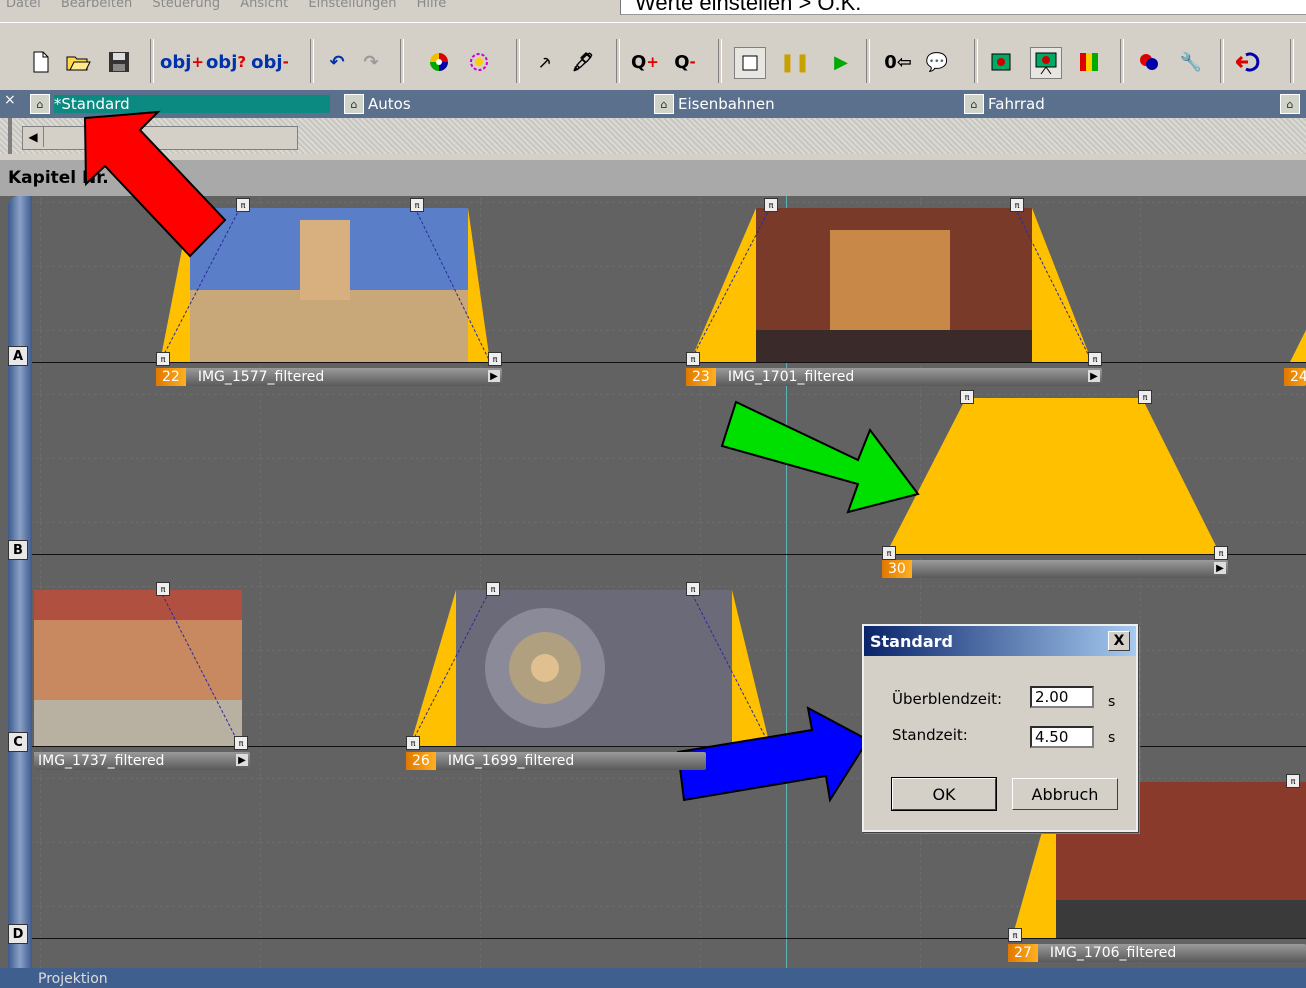 The height and width of the screenshot is (988, 1306). I want to click on red-arrow, so click(155, 184).